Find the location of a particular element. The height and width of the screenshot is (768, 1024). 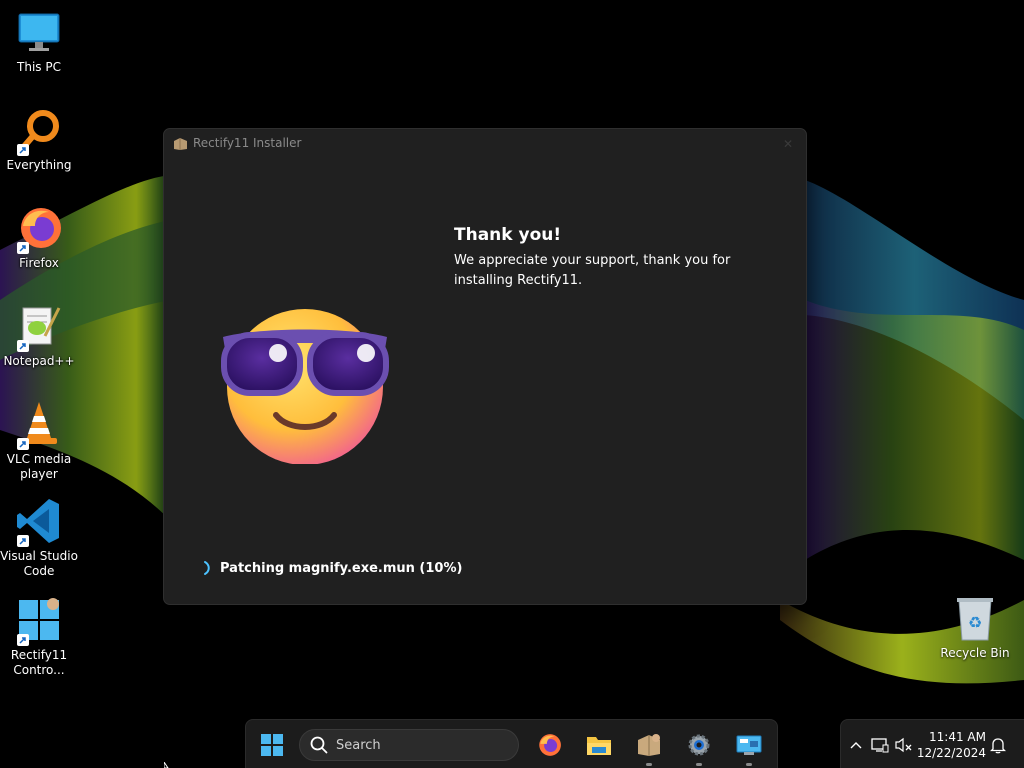

desktop-icon-firefox: Firefox is located at coordinates (39, 237).